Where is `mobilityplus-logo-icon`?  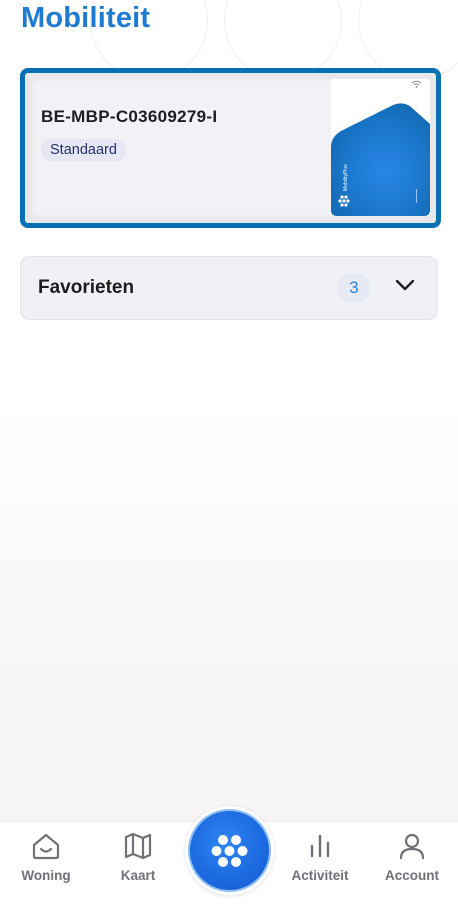
mobilityplus-logo-icon is located at coordinates (229, 851).